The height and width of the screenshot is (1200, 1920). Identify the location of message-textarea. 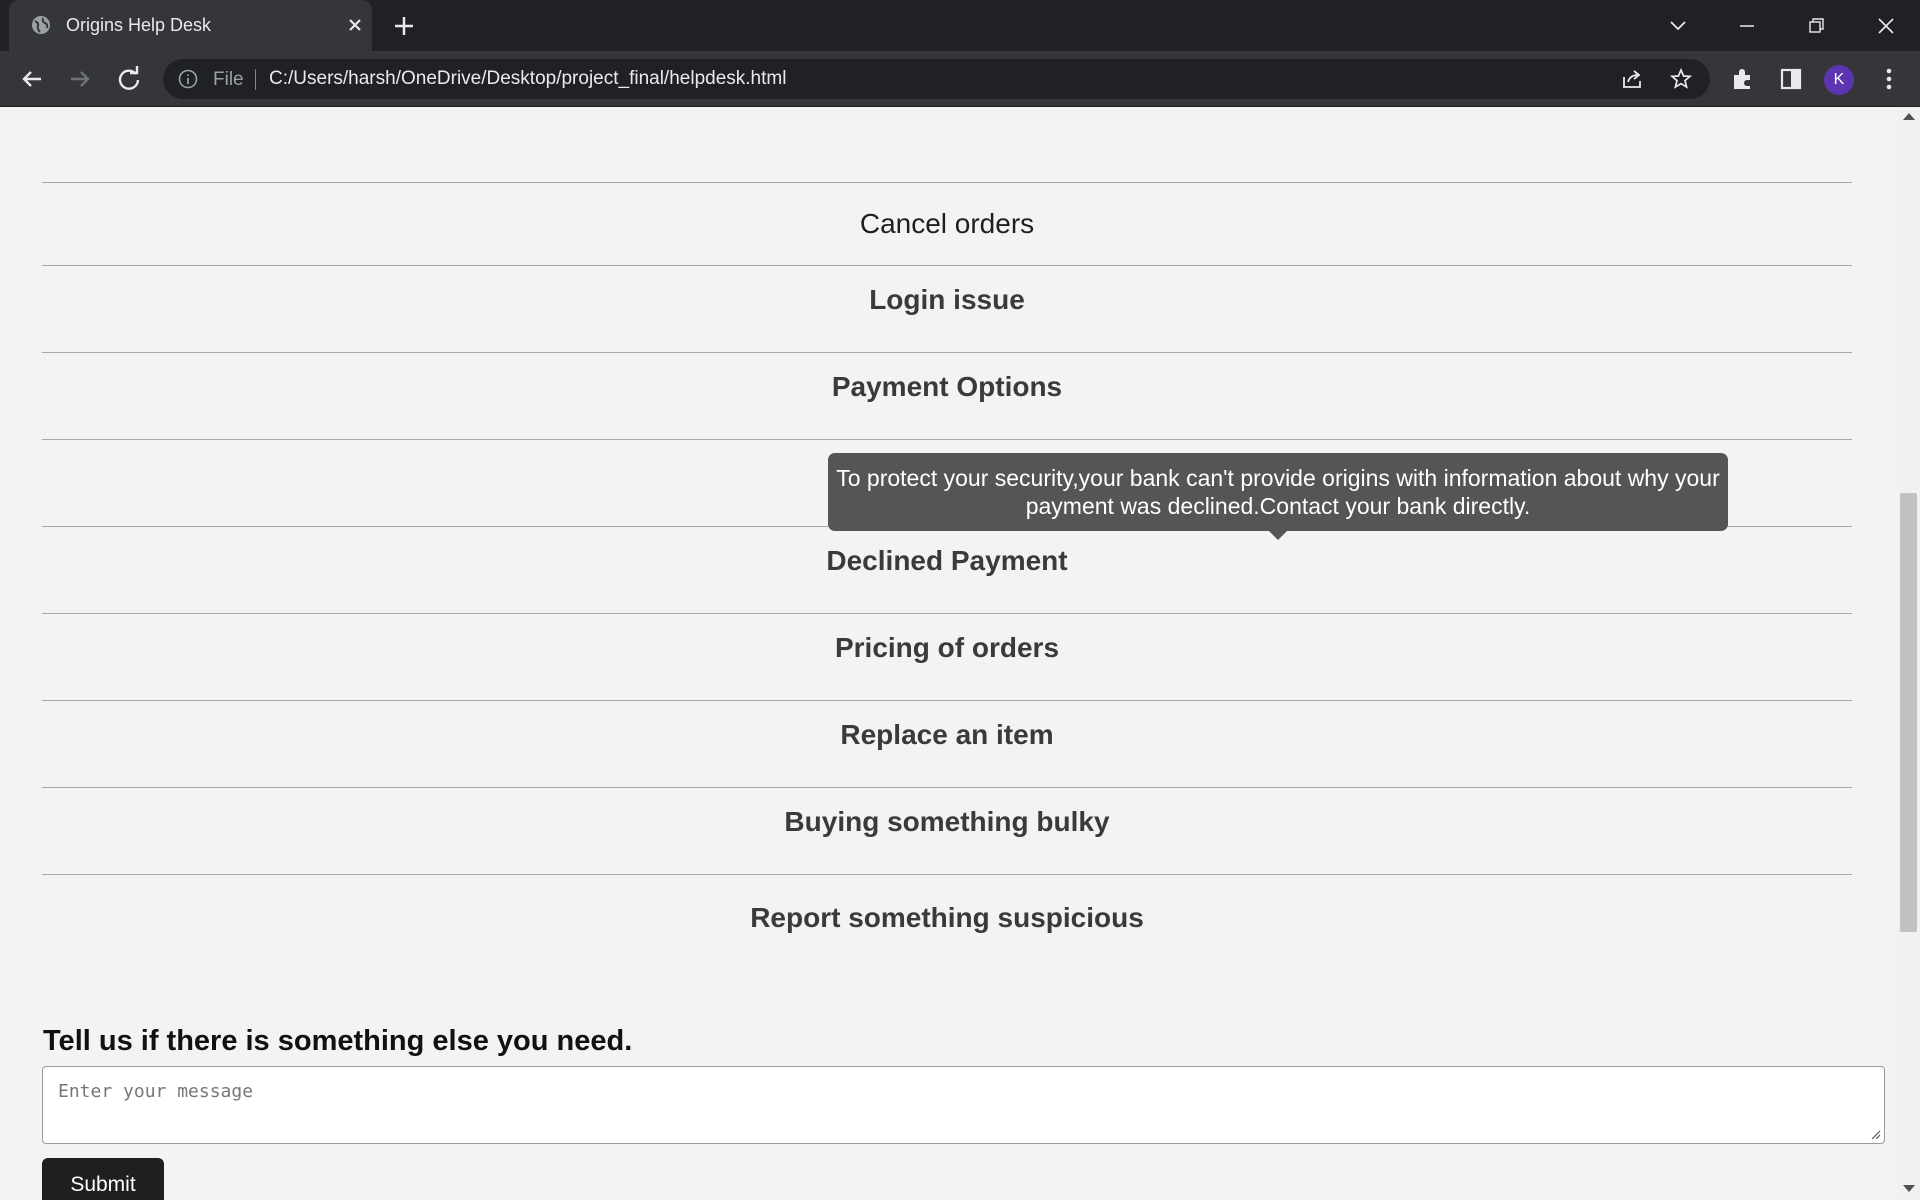
(963, 1105).